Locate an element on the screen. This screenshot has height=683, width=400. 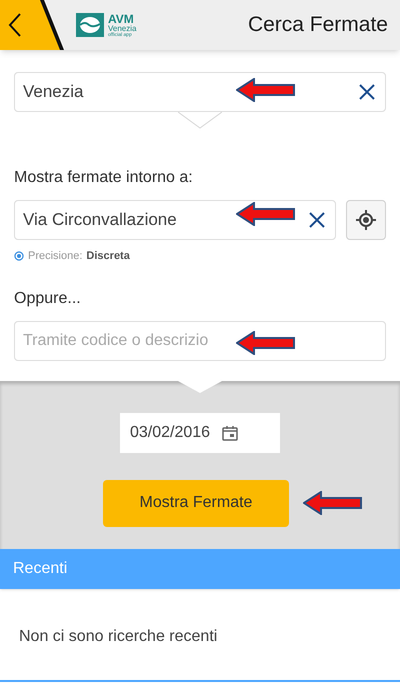
recent-title: Recenti is located at coordinates (40, 568).